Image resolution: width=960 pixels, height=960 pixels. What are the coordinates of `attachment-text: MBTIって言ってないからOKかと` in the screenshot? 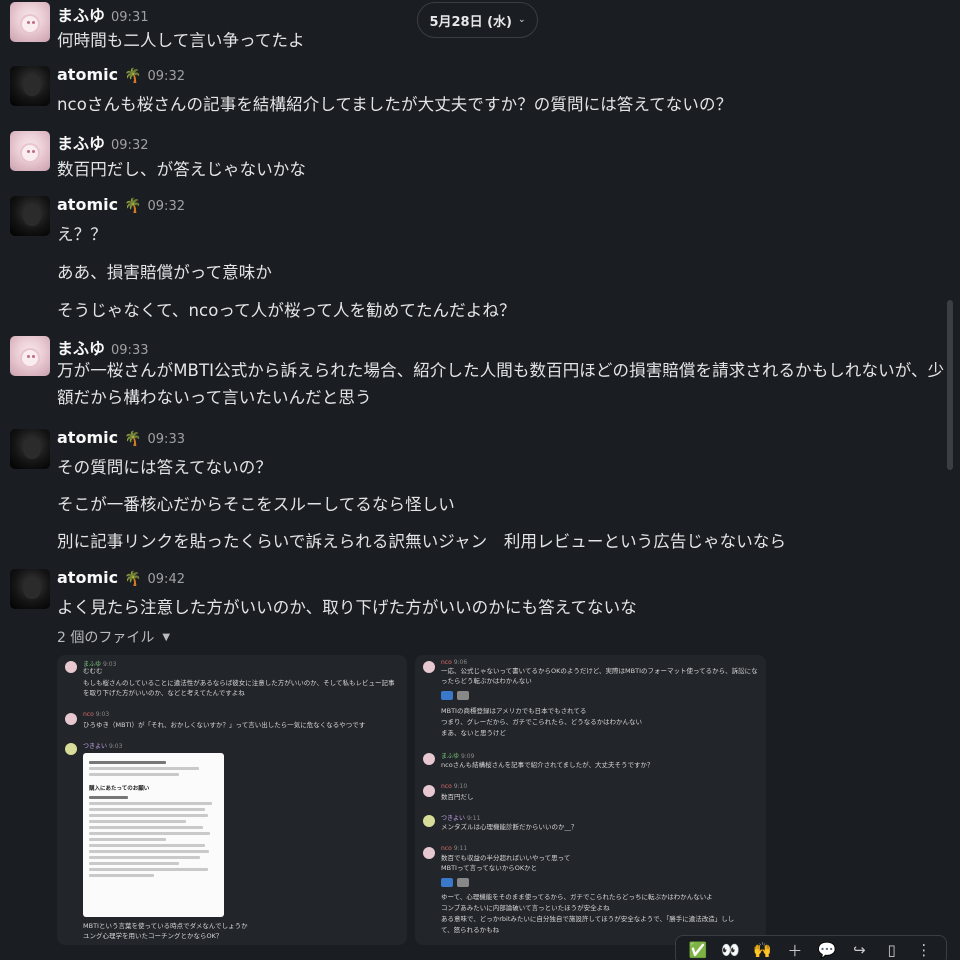 It's located at (489, 868).